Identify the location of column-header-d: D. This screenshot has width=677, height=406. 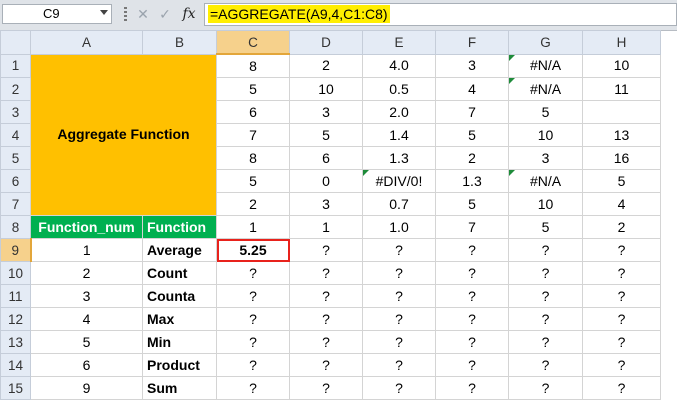
(326, 42).